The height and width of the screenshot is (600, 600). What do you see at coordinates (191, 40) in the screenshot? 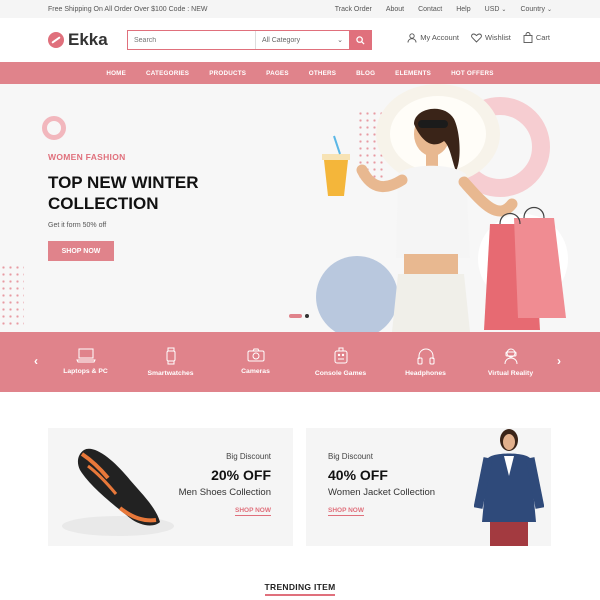
I see `search-input` at bounding box center [191, 40].